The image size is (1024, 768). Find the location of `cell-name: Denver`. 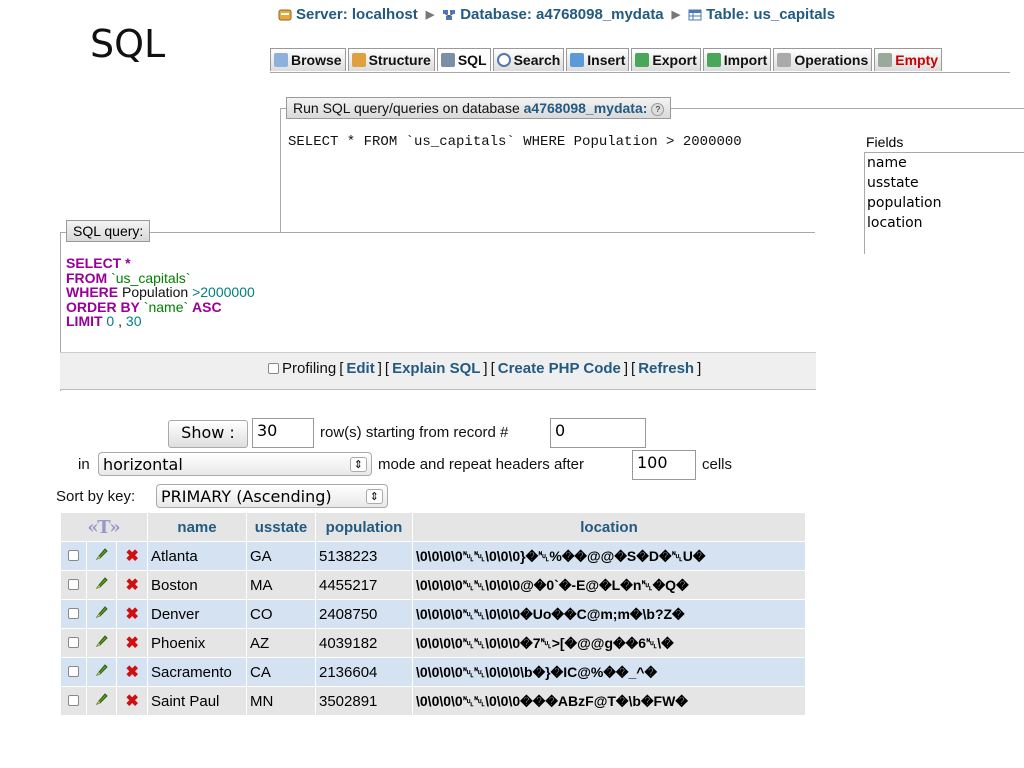

cell-name: Denver is located at coordinates (197, 614).